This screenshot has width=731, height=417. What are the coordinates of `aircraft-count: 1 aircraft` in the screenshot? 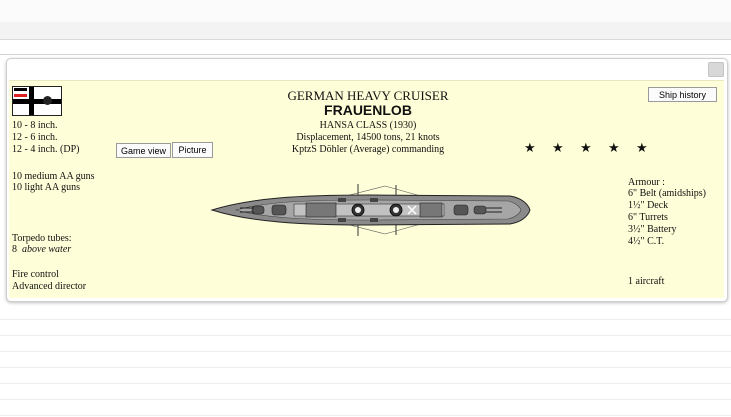 It's located at (646, 281).